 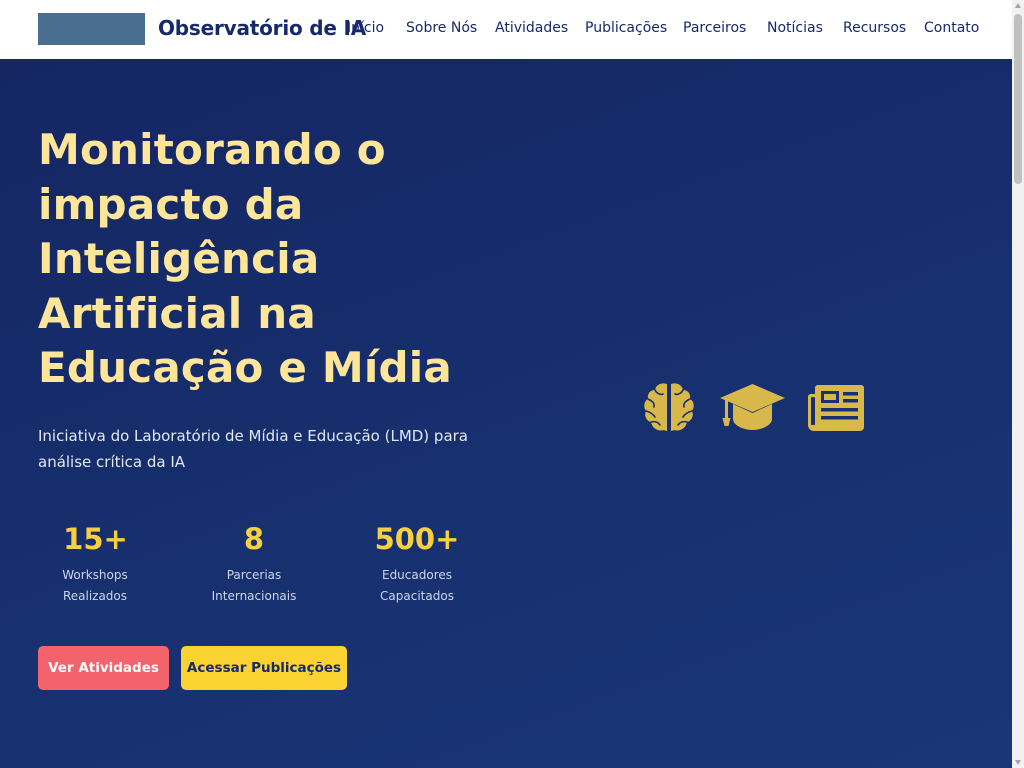 I want to click on stat-value: 15+, so click(x=95, y=539).